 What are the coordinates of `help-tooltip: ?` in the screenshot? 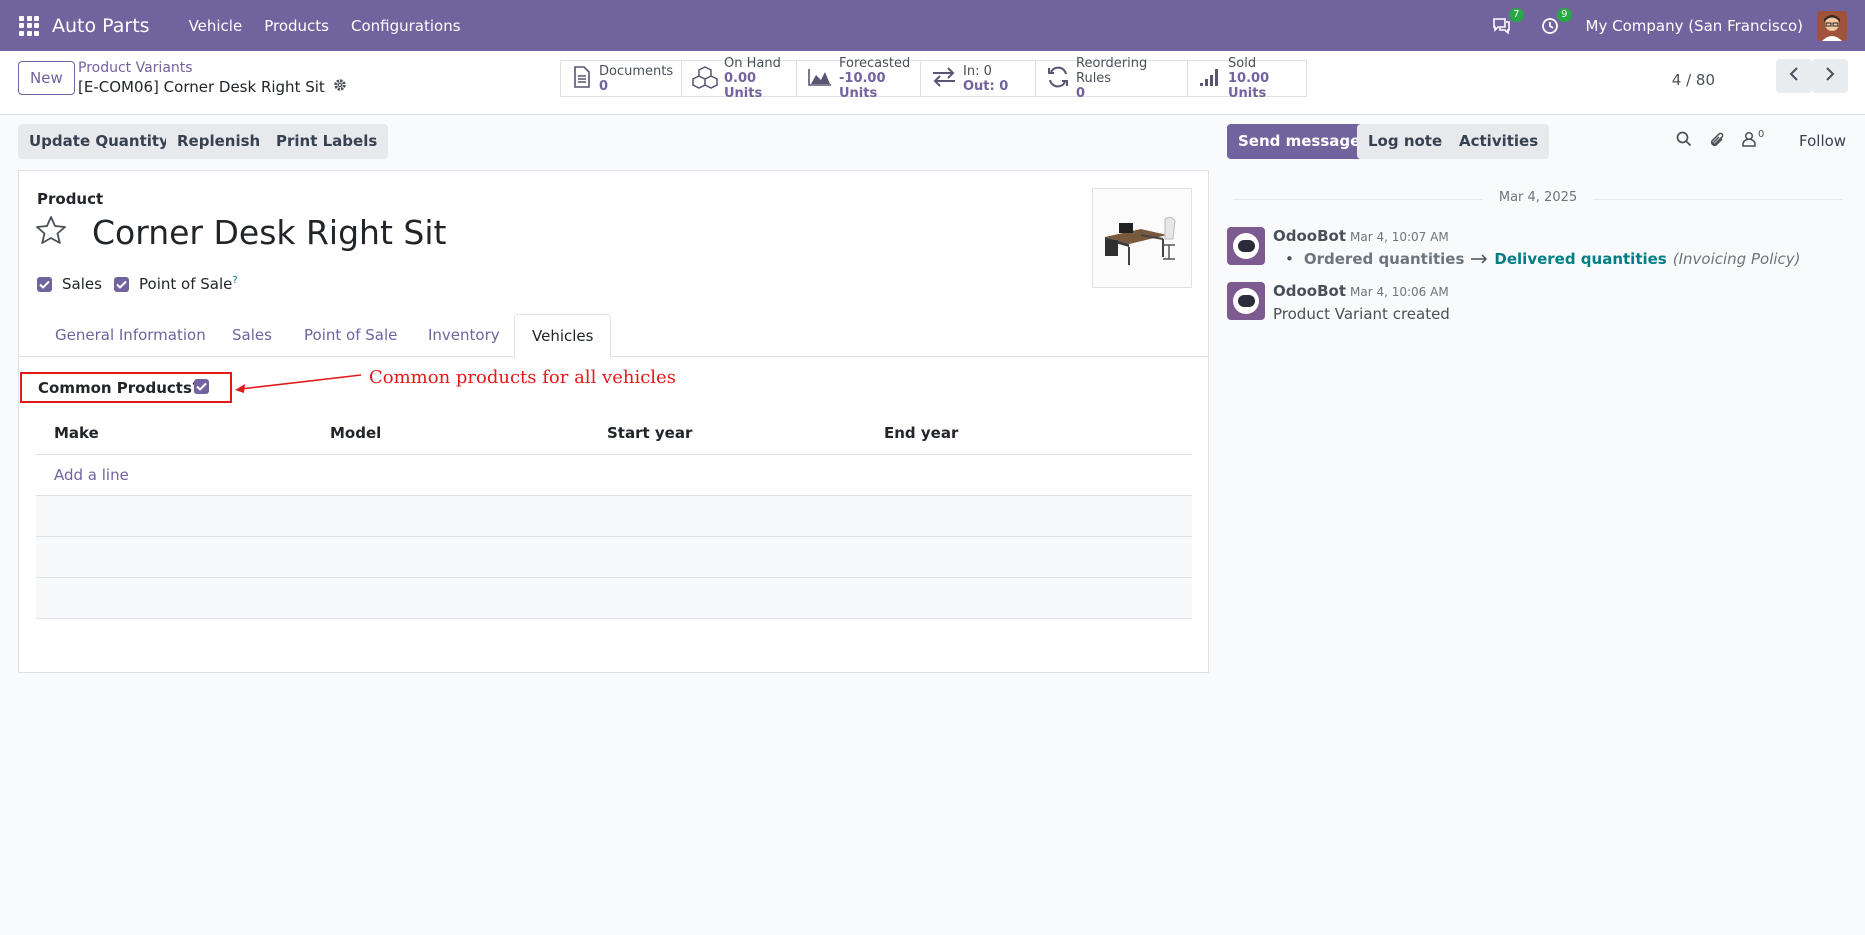 It's located at (234, 280).